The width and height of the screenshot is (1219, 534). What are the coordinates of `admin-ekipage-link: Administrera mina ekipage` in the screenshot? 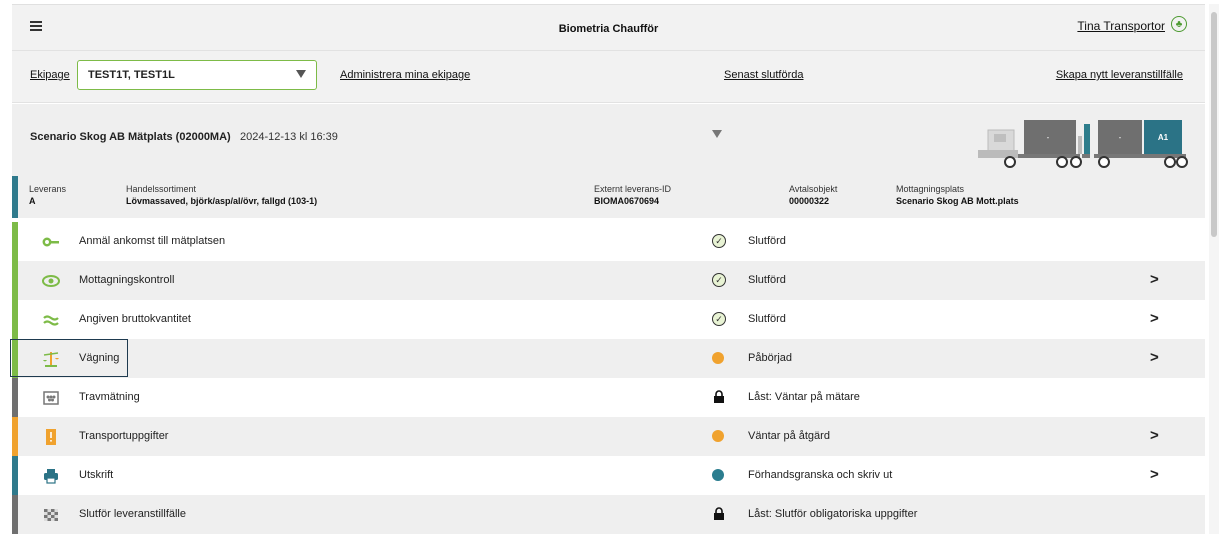 It's located at (405, 75).